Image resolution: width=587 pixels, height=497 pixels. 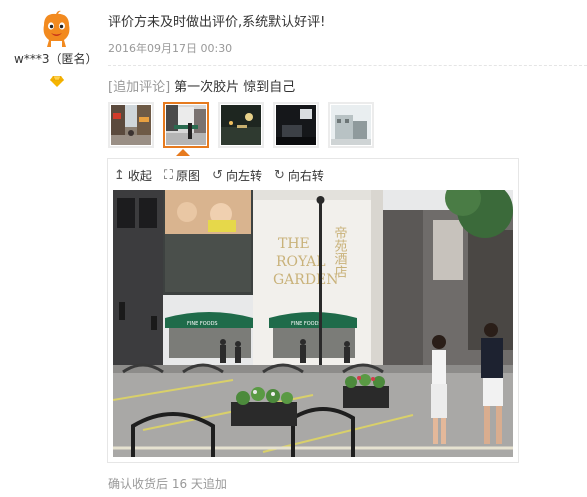 I want to click on orange-mascot-avatar-icon, so click(x=56, y=28).